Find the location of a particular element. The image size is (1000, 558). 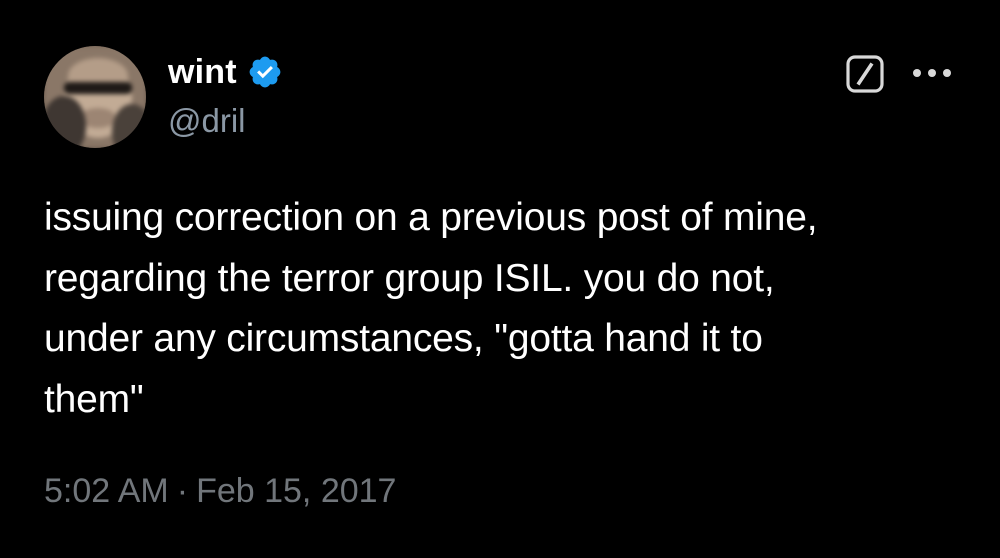

post-timestamp: 5:02 AM · Feb 15, 2017 is located at coordinates (220, 491).